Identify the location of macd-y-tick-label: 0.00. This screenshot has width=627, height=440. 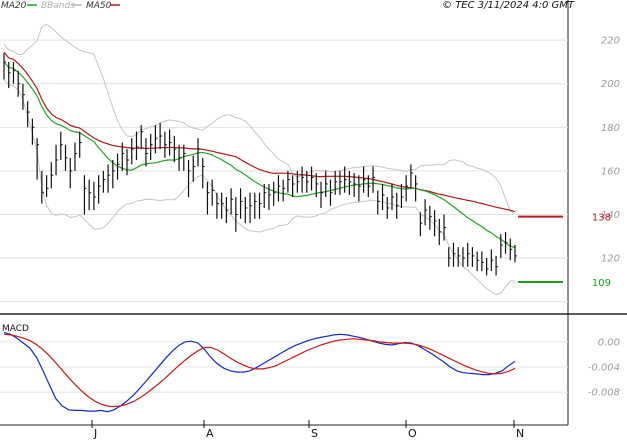
(609, 342).